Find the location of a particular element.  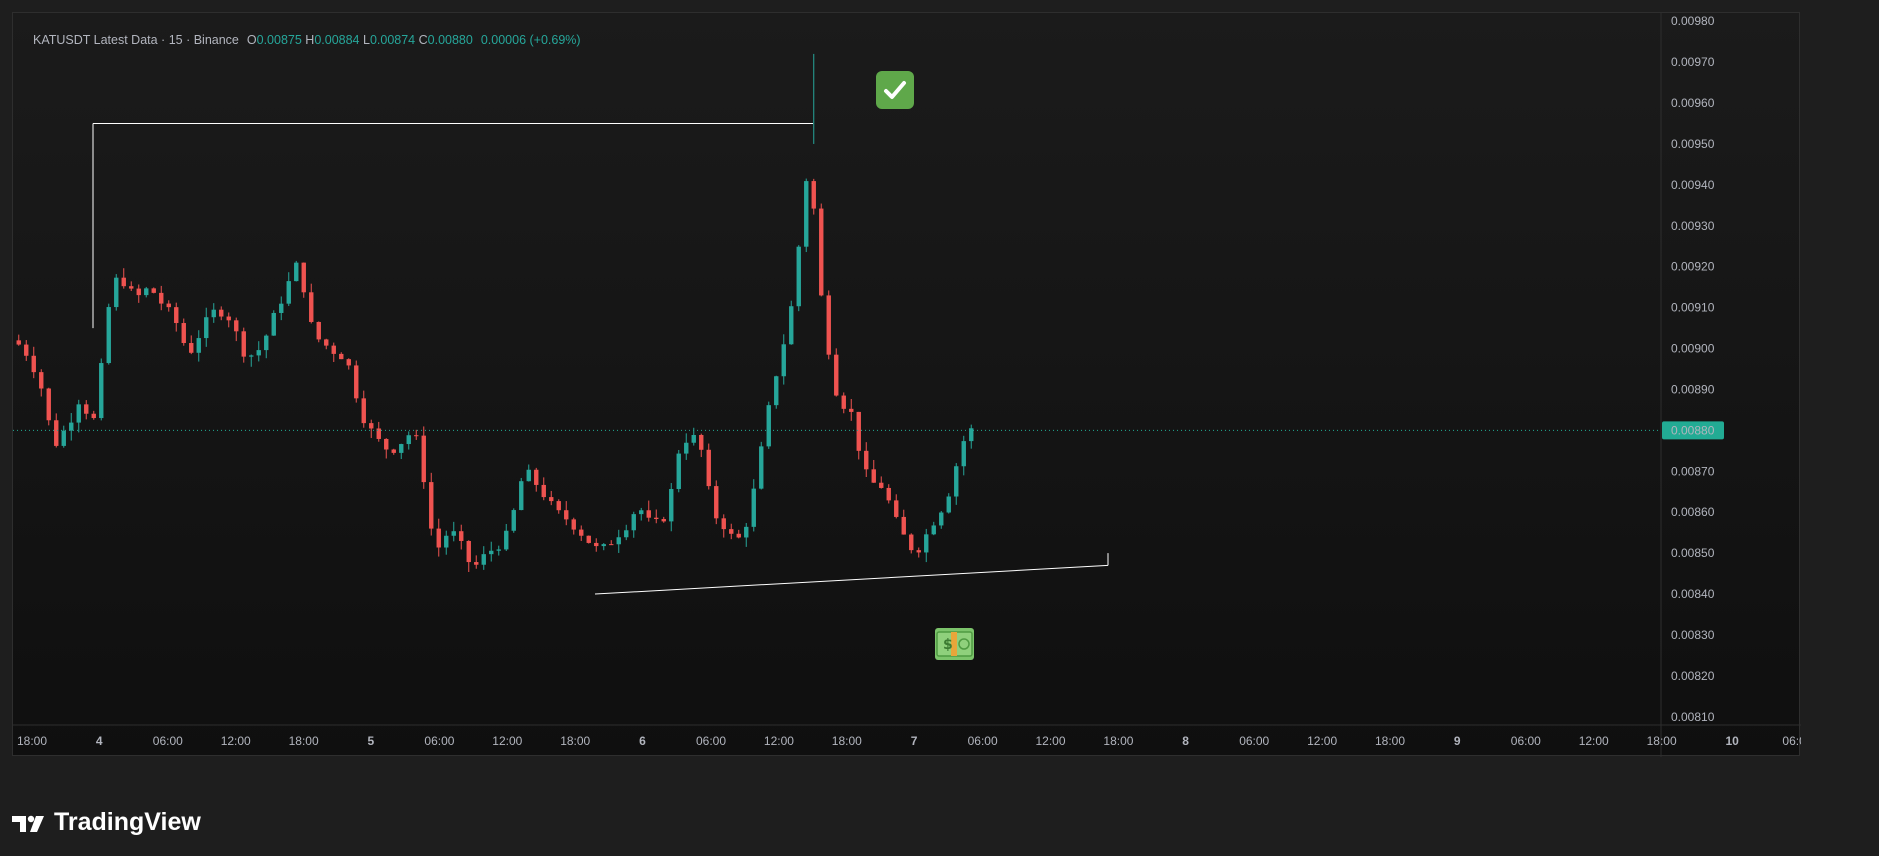

y-tick-label: 0.00850 is located at coordinates (1693, 553).